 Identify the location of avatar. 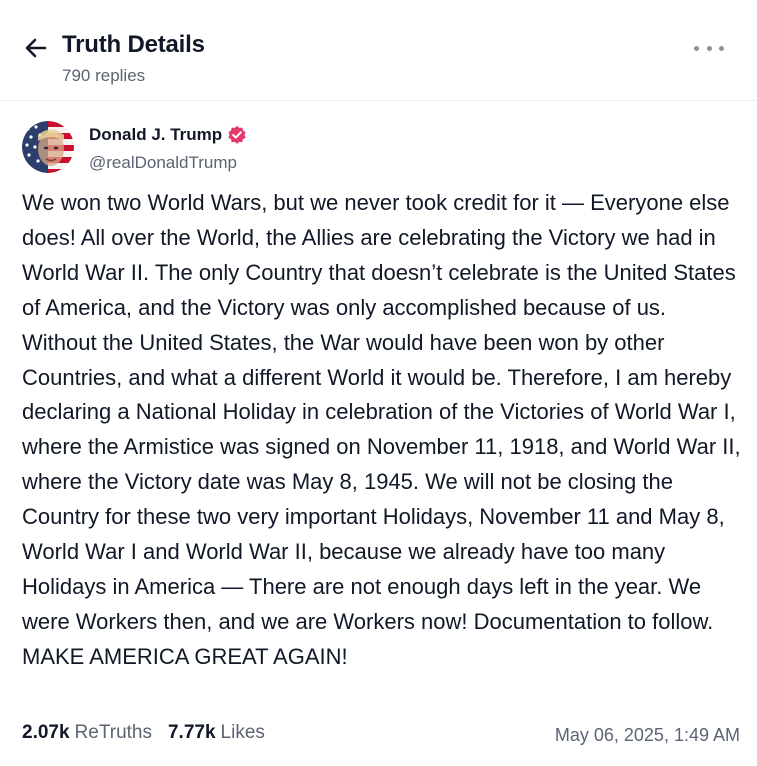
(48, 147).